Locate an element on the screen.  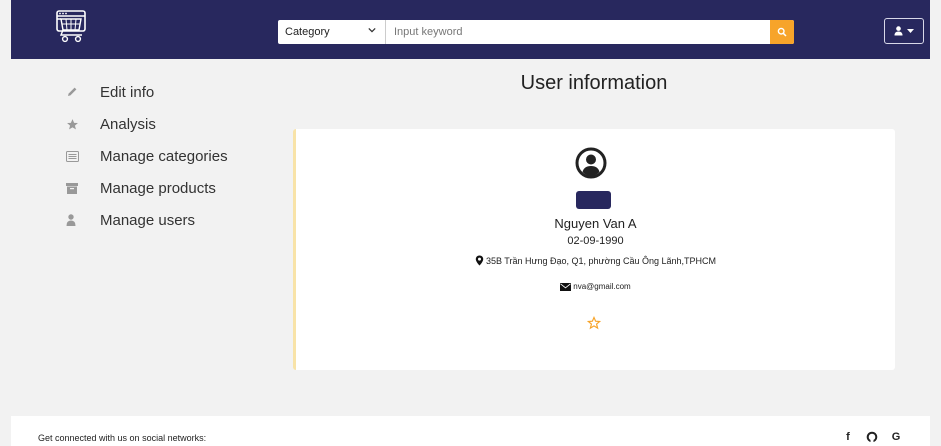
sidebar-item-label: Analysis is located at coordinates (128, 124).